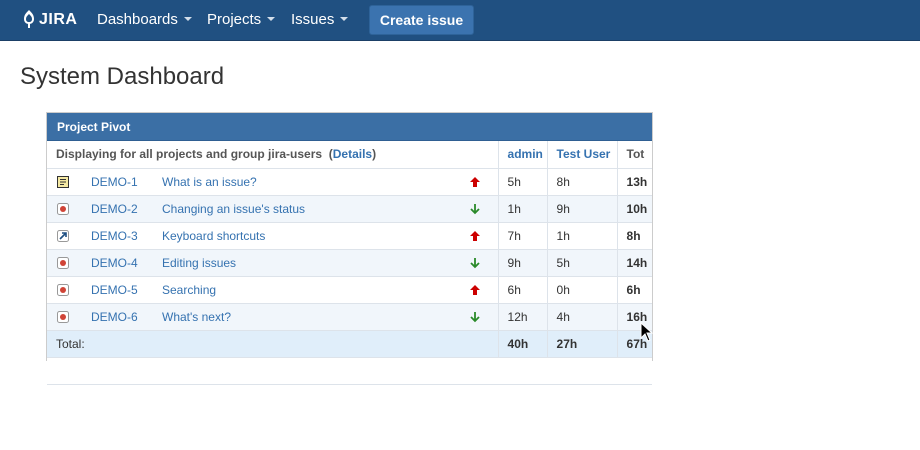 This screenshot has width=920, height=450. I want to click on test-user-total-cell: 27h, so click(582, 344).